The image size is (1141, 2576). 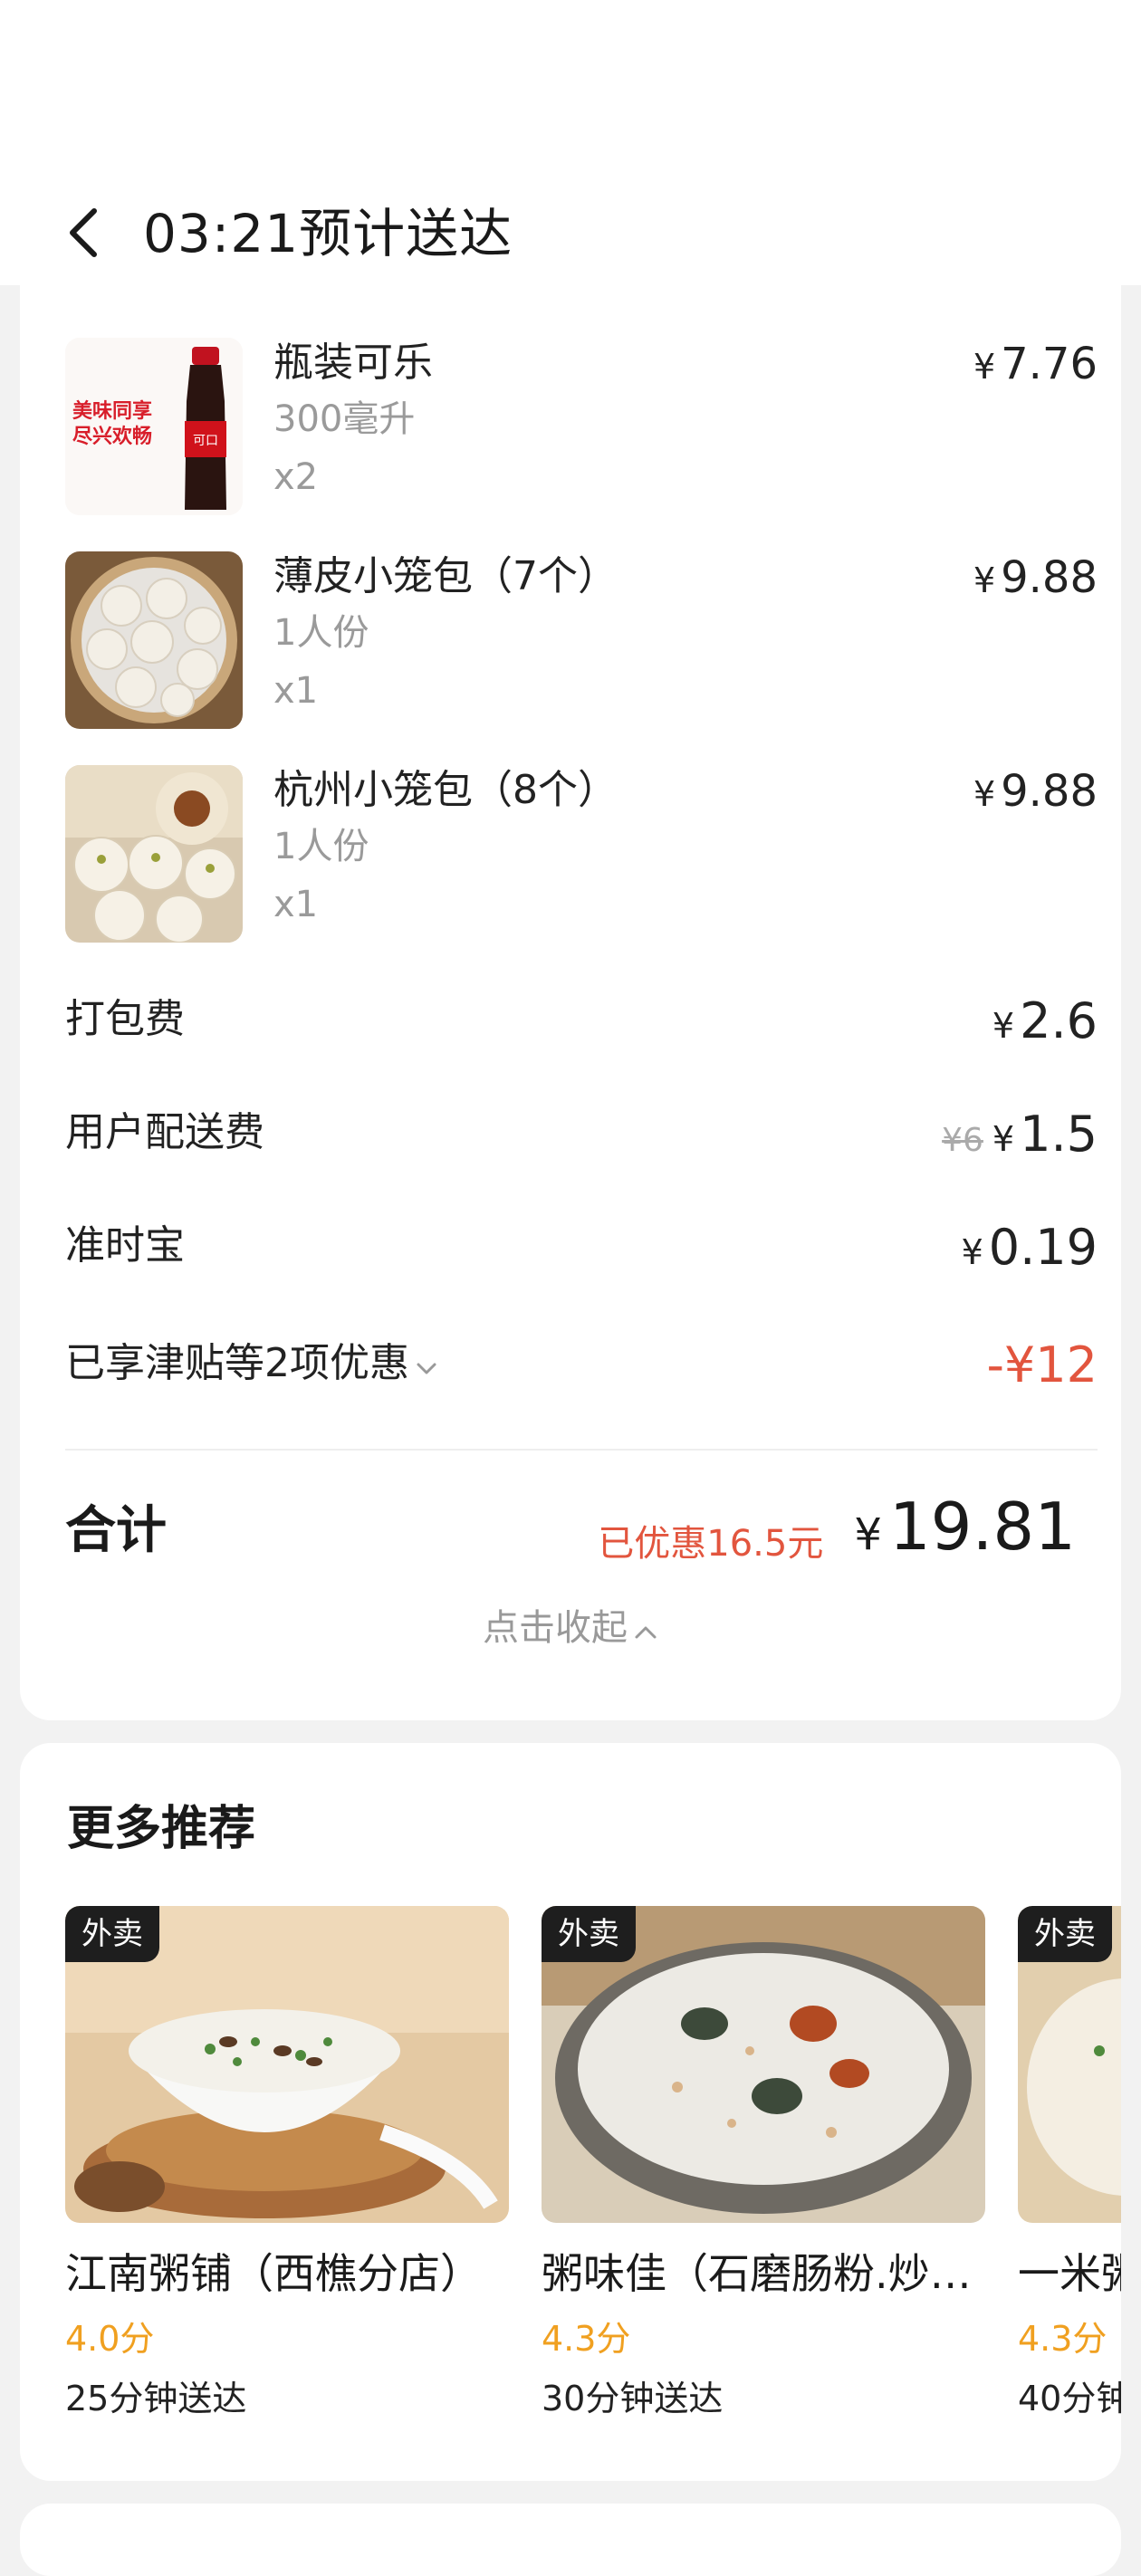 I want to click on discount-label: 已享津贴等2项优惠, so click(x=251, y=1364).